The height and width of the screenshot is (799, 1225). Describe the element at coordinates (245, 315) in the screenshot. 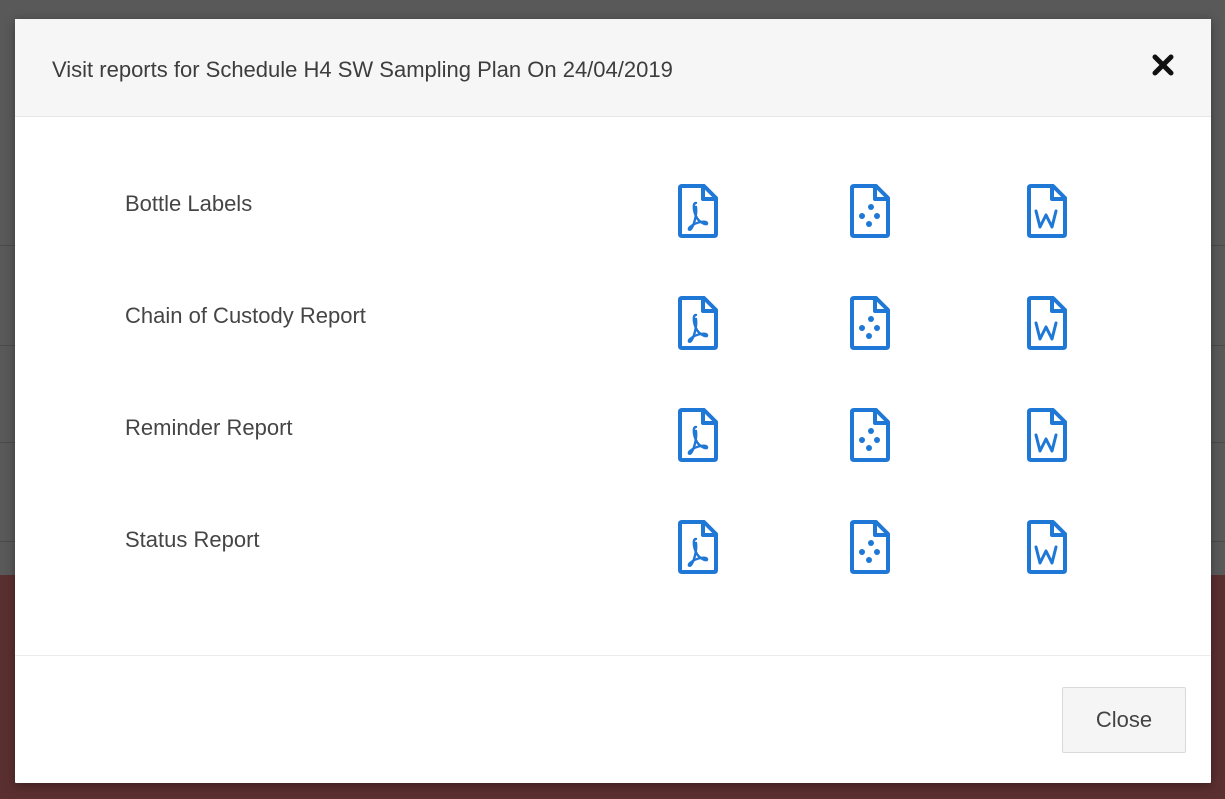

I see `report-label: Chain of Custody Report` at that location.